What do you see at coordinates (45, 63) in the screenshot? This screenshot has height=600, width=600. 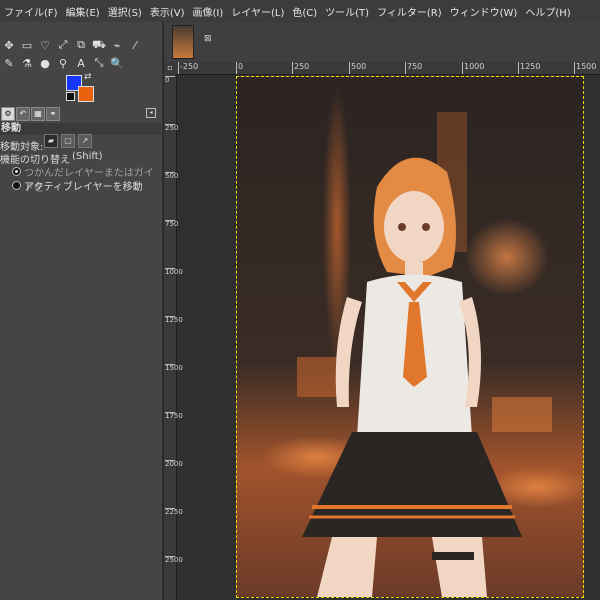 I see `dodge-tool-icon: ●` at bounding box center [45, 63].